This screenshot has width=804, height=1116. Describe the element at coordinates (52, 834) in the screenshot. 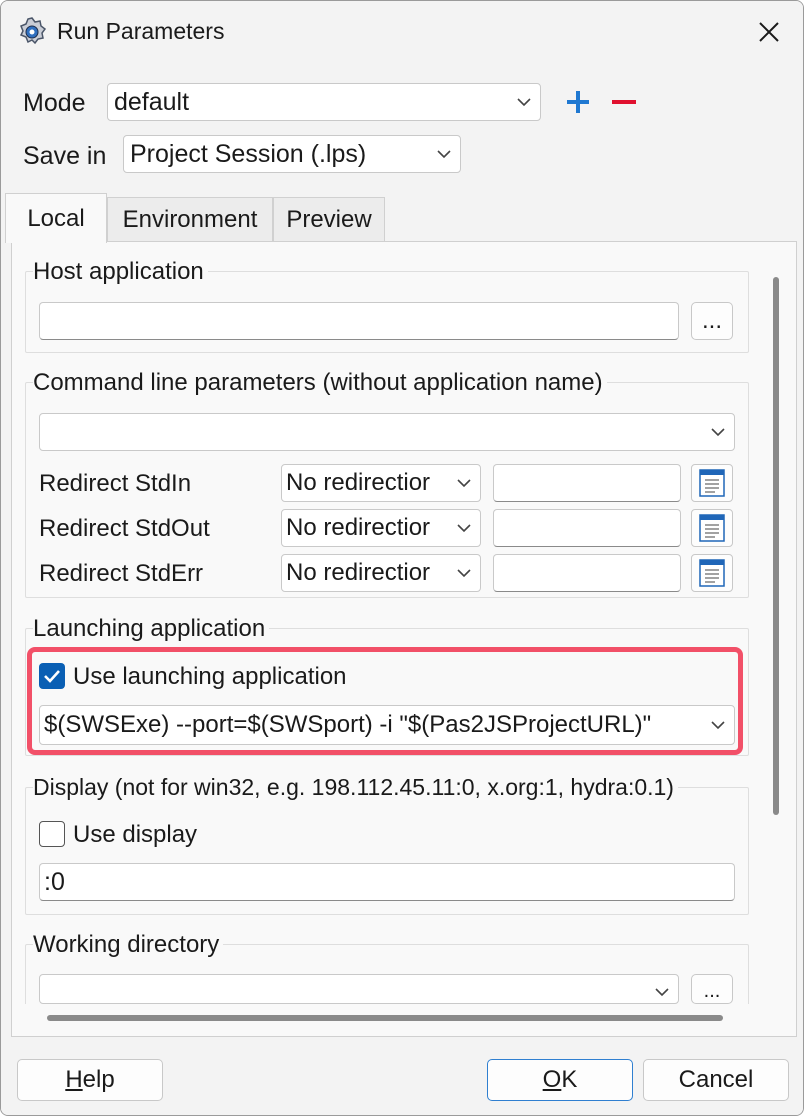

I see `use-display-checkbox` at that location.